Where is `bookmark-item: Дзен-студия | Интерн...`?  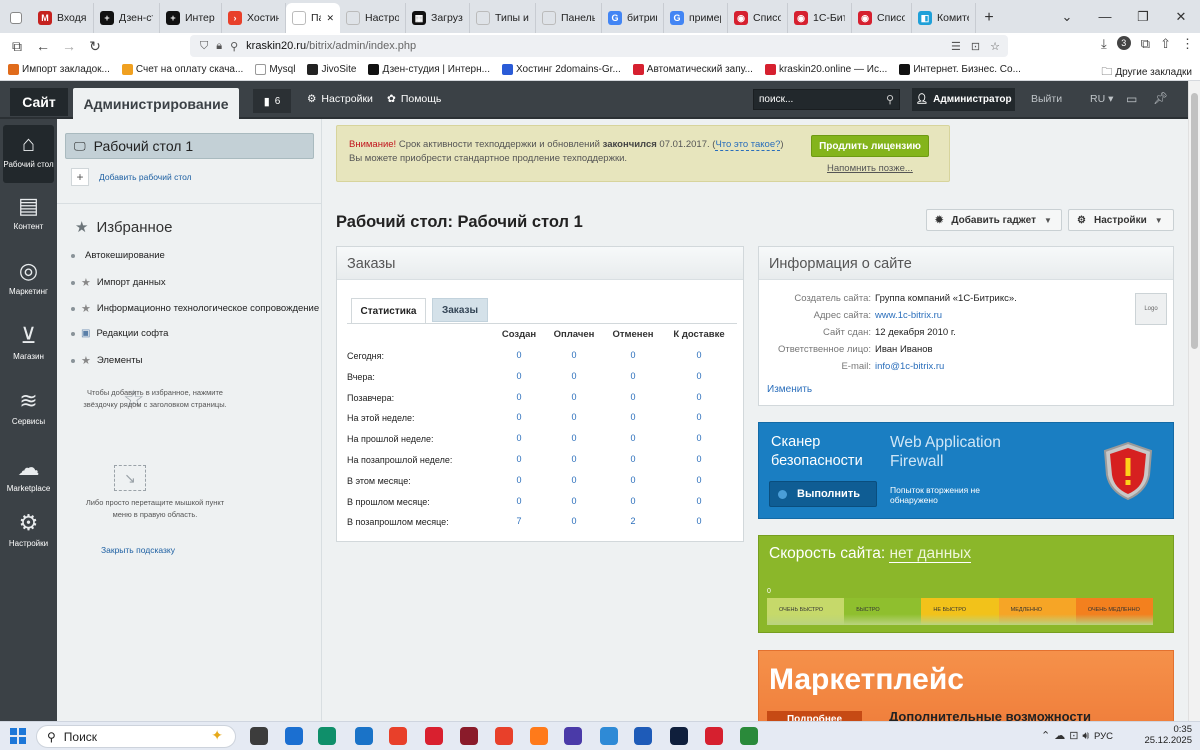 bookmark-item: Дзен-студия | Интерн... is located at coordinates (429, 69).